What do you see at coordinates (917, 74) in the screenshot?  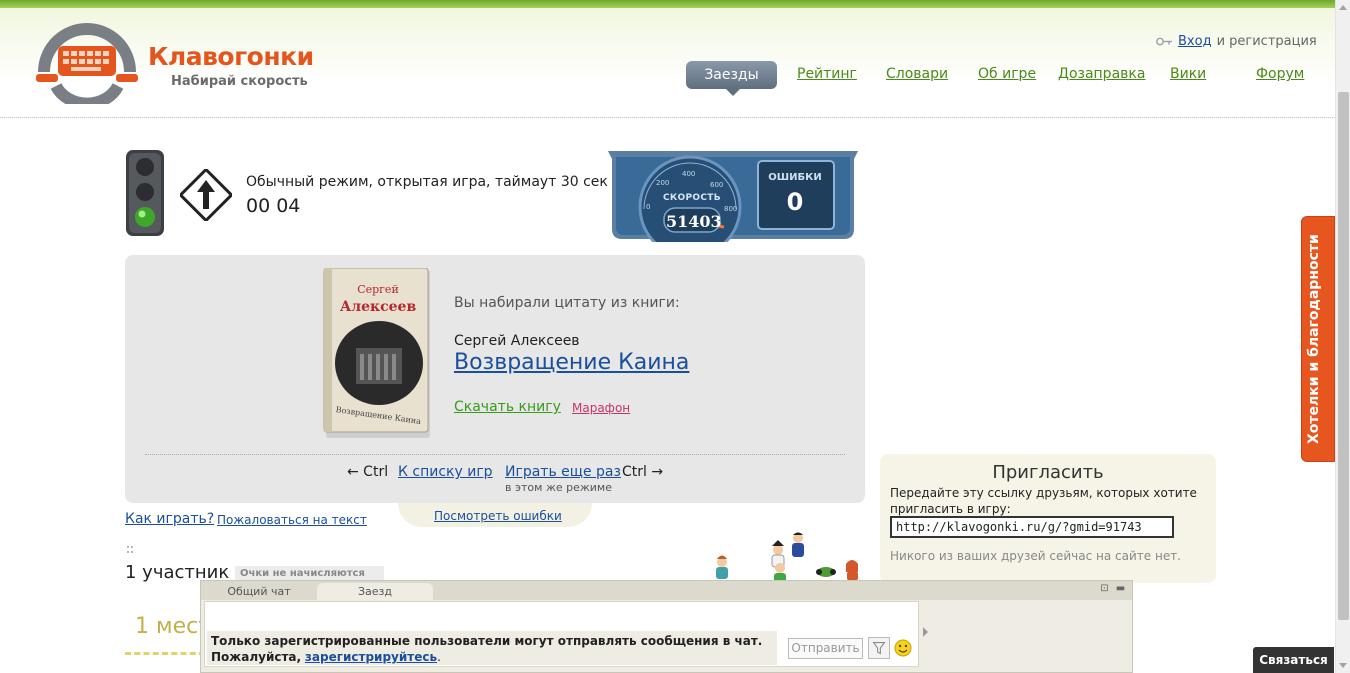 I see `nav-item-dictionaries: Словари` at bounding box center [917, 74].